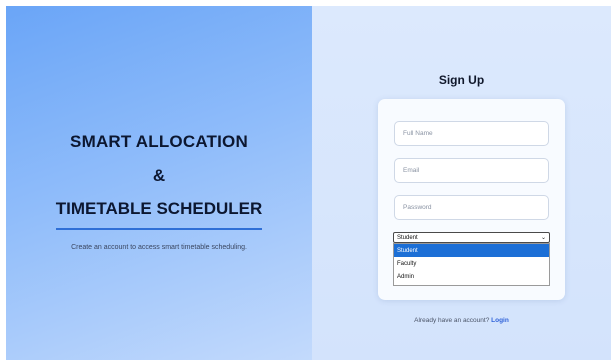  I want to click on app-title-ampersand: &, so click(159, 175).